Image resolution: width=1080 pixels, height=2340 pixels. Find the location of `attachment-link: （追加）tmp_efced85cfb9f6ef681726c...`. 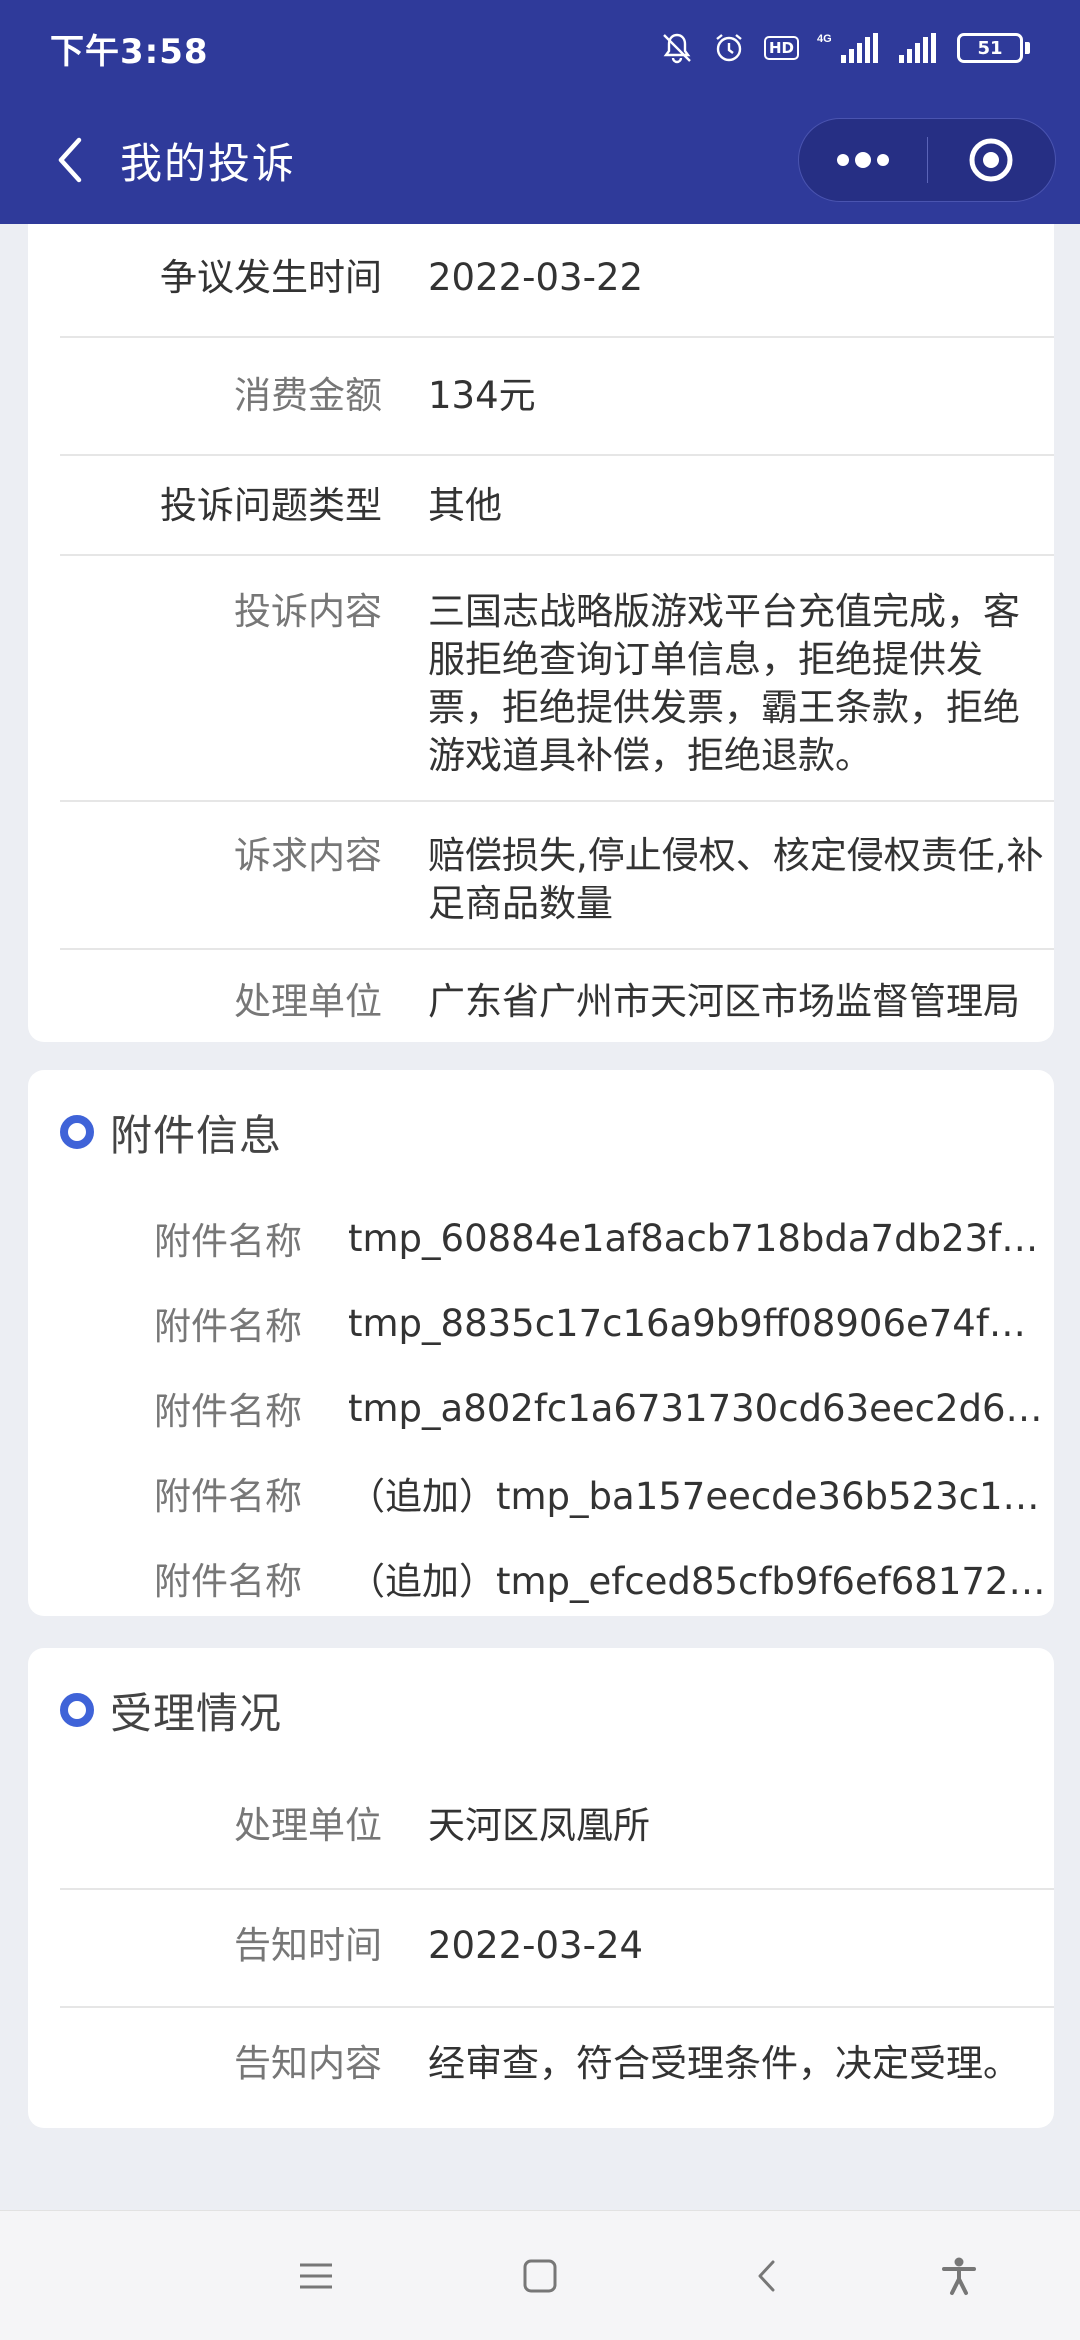

attachment-link: （追加）tmp_efced85cfb9f6ef681726c... is located at coordinates (698, 1578).